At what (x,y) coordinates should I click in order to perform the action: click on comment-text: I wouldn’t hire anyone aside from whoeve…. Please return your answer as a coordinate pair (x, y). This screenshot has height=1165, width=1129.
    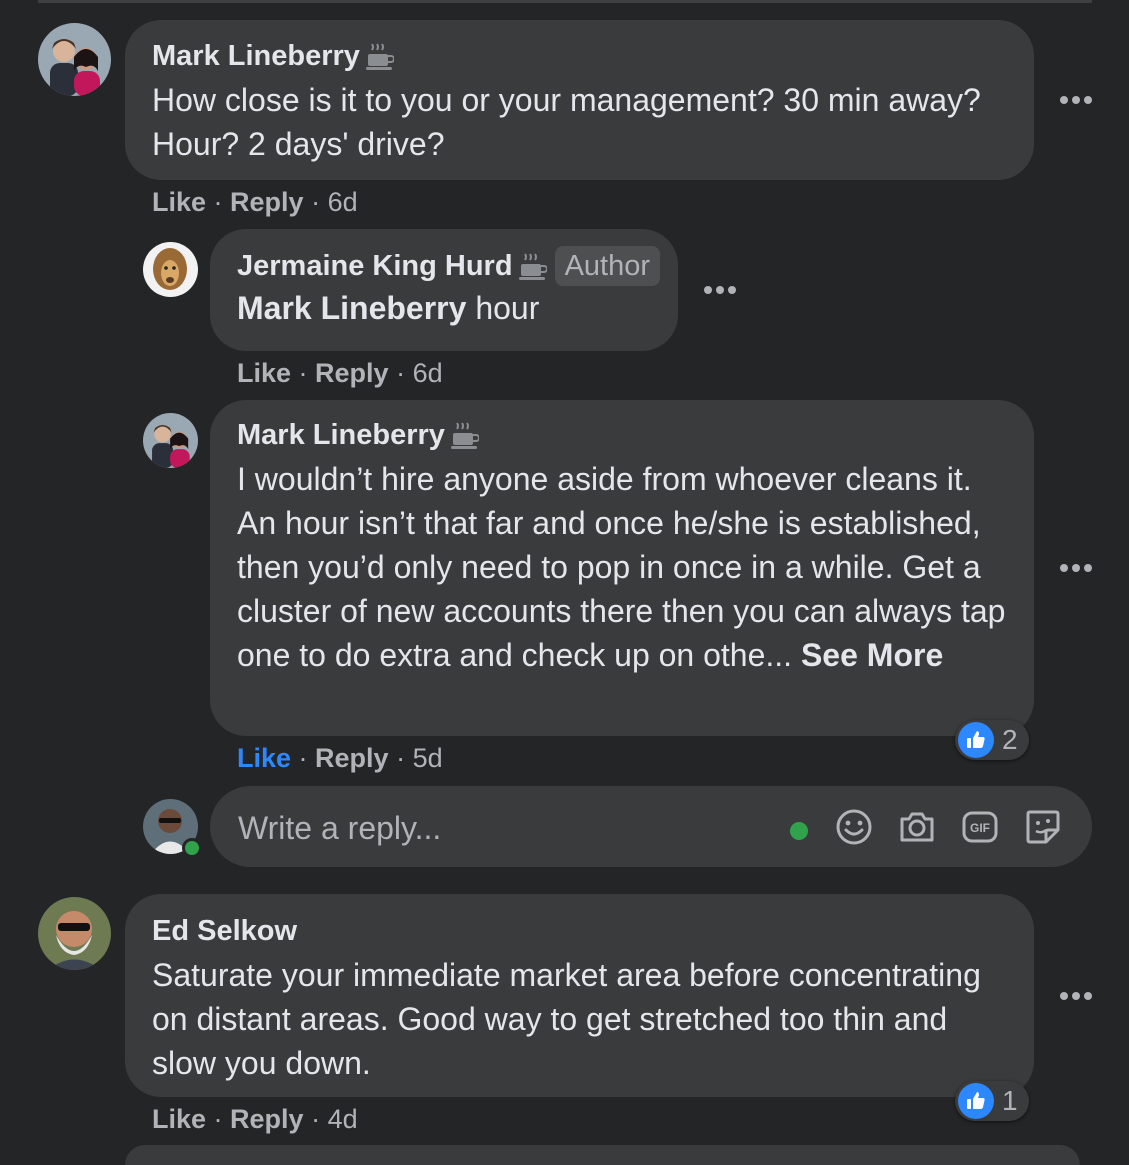
    Looking at the image, I should click on (622, 567).